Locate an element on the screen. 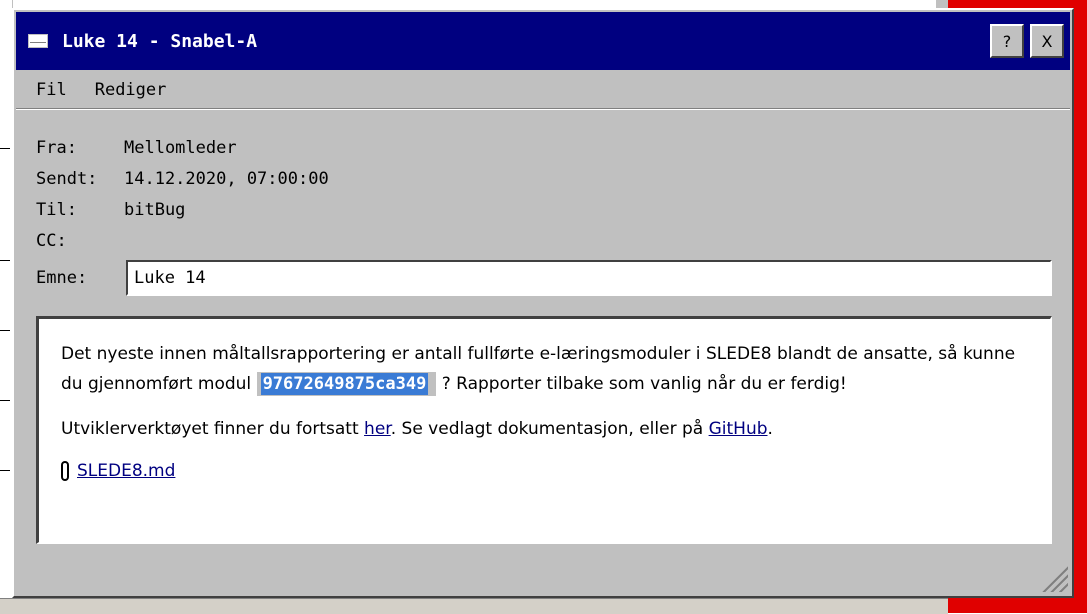 This screenshot has width=1087, height=614. module-code-box: 97672649875ca349 is located at coordinates (346, 384).